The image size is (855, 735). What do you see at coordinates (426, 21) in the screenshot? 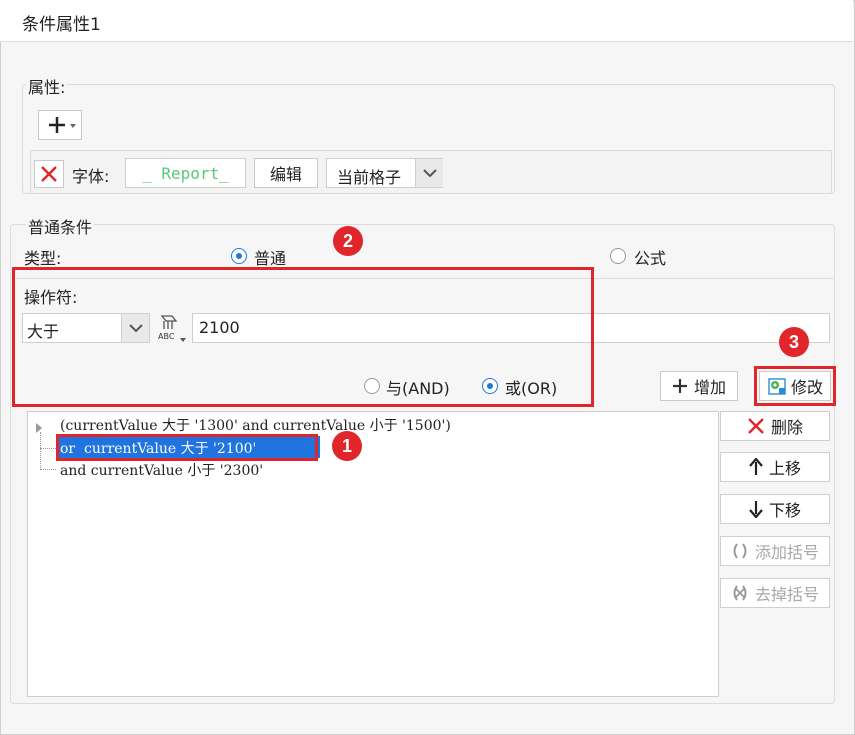
I see `title-bar: 条件属性1` at bounding box center [426, 21].